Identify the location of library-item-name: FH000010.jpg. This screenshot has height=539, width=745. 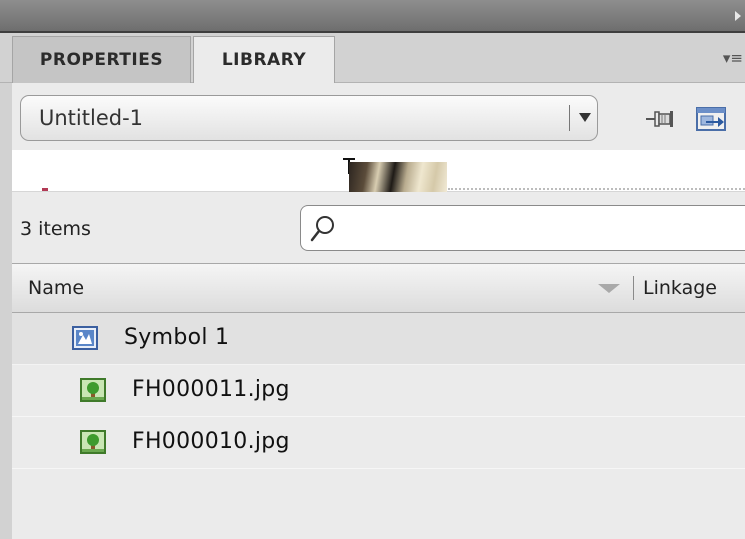
(211, 441).